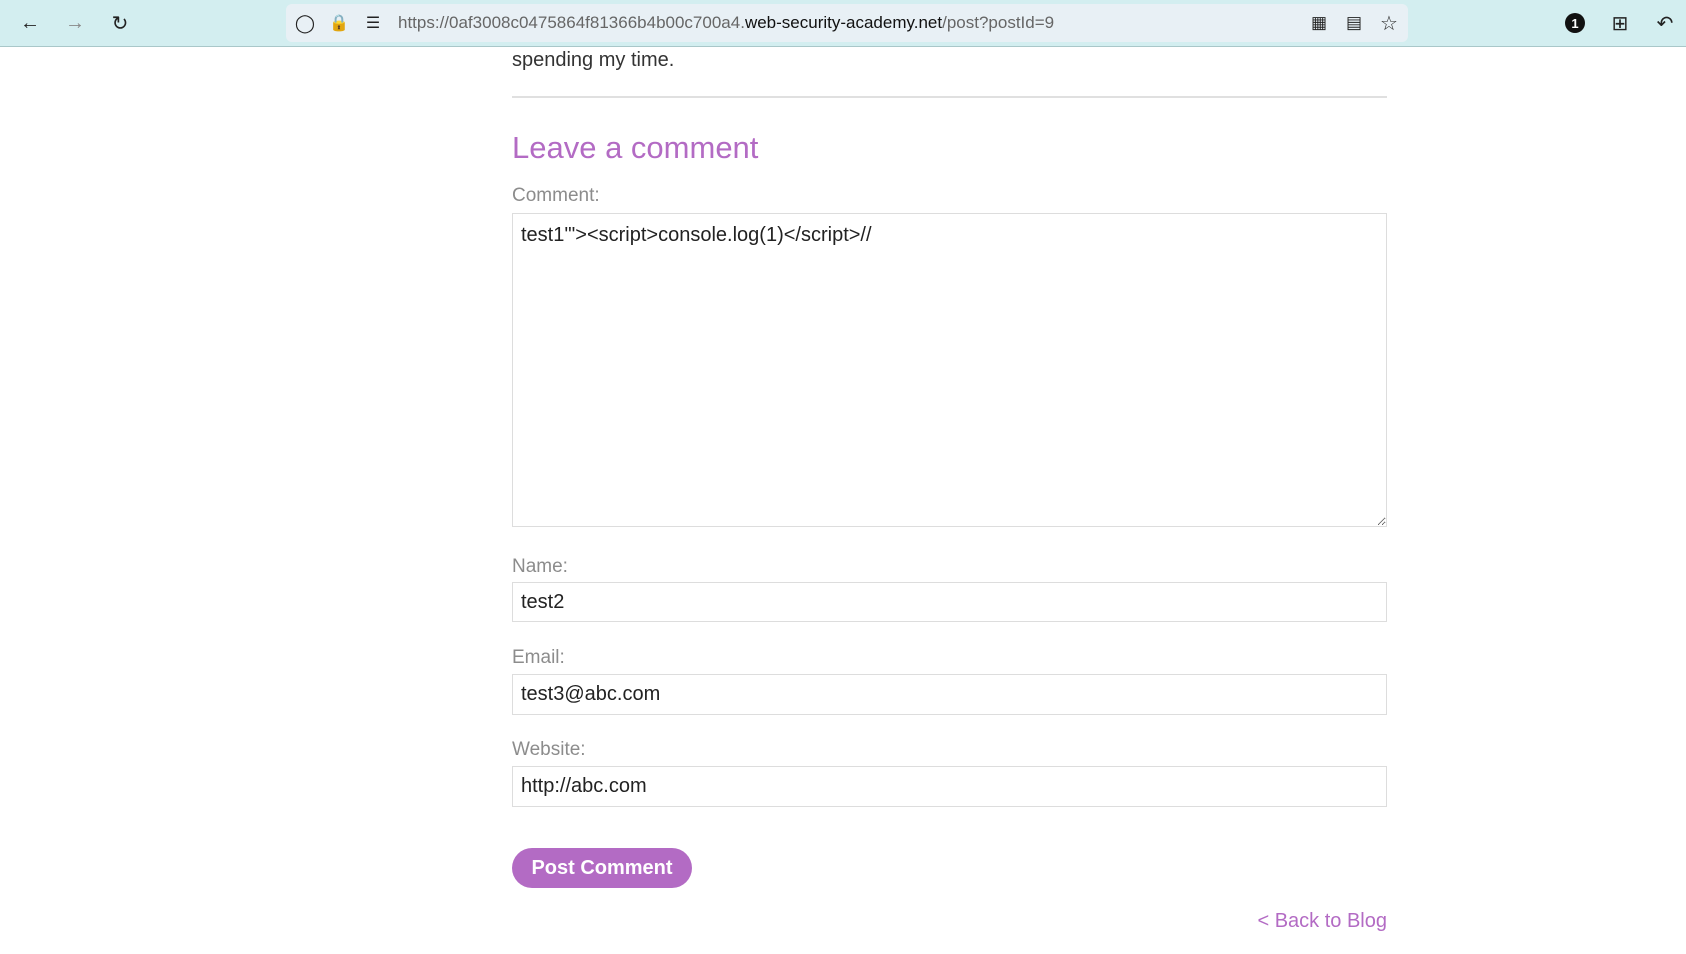 This screenshot has width=1686, height=954. Describe the element at coordinates (120, 23) in the screenshot. I see `reload-icon: ↻` at that location.